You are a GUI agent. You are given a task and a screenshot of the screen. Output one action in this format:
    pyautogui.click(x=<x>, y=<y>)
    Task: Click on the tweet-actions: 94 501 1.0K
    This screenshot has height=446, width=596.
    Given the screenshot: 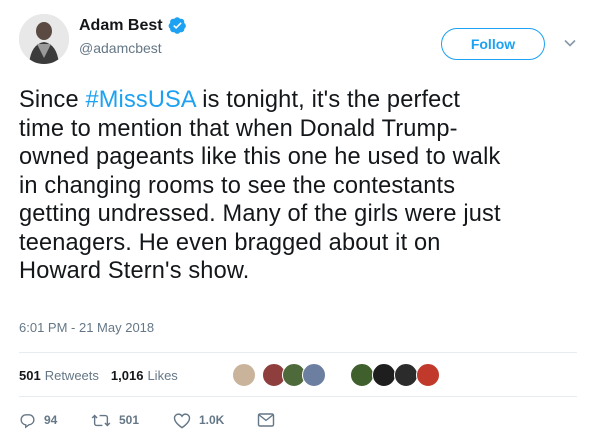 What is the action you would take?
    pyautogui.click(x=147, y=420)
    